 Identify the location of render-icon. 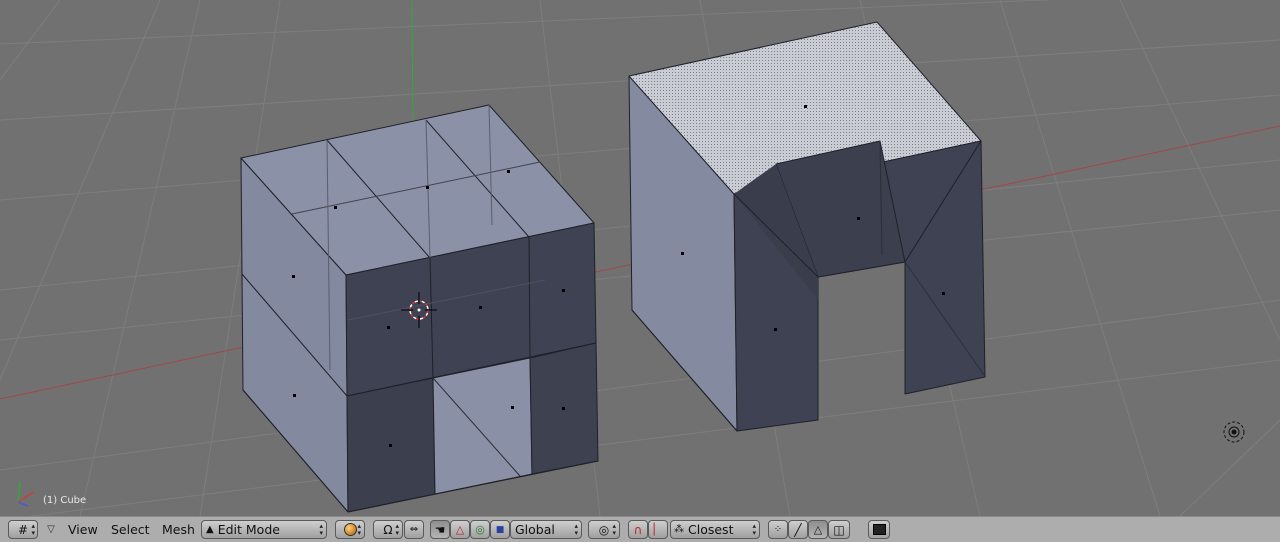
(879, 529).